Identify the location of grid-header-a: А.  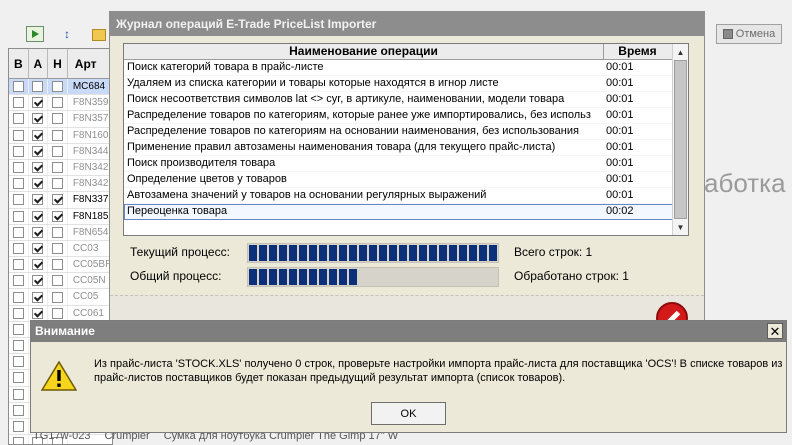
(39, 63).